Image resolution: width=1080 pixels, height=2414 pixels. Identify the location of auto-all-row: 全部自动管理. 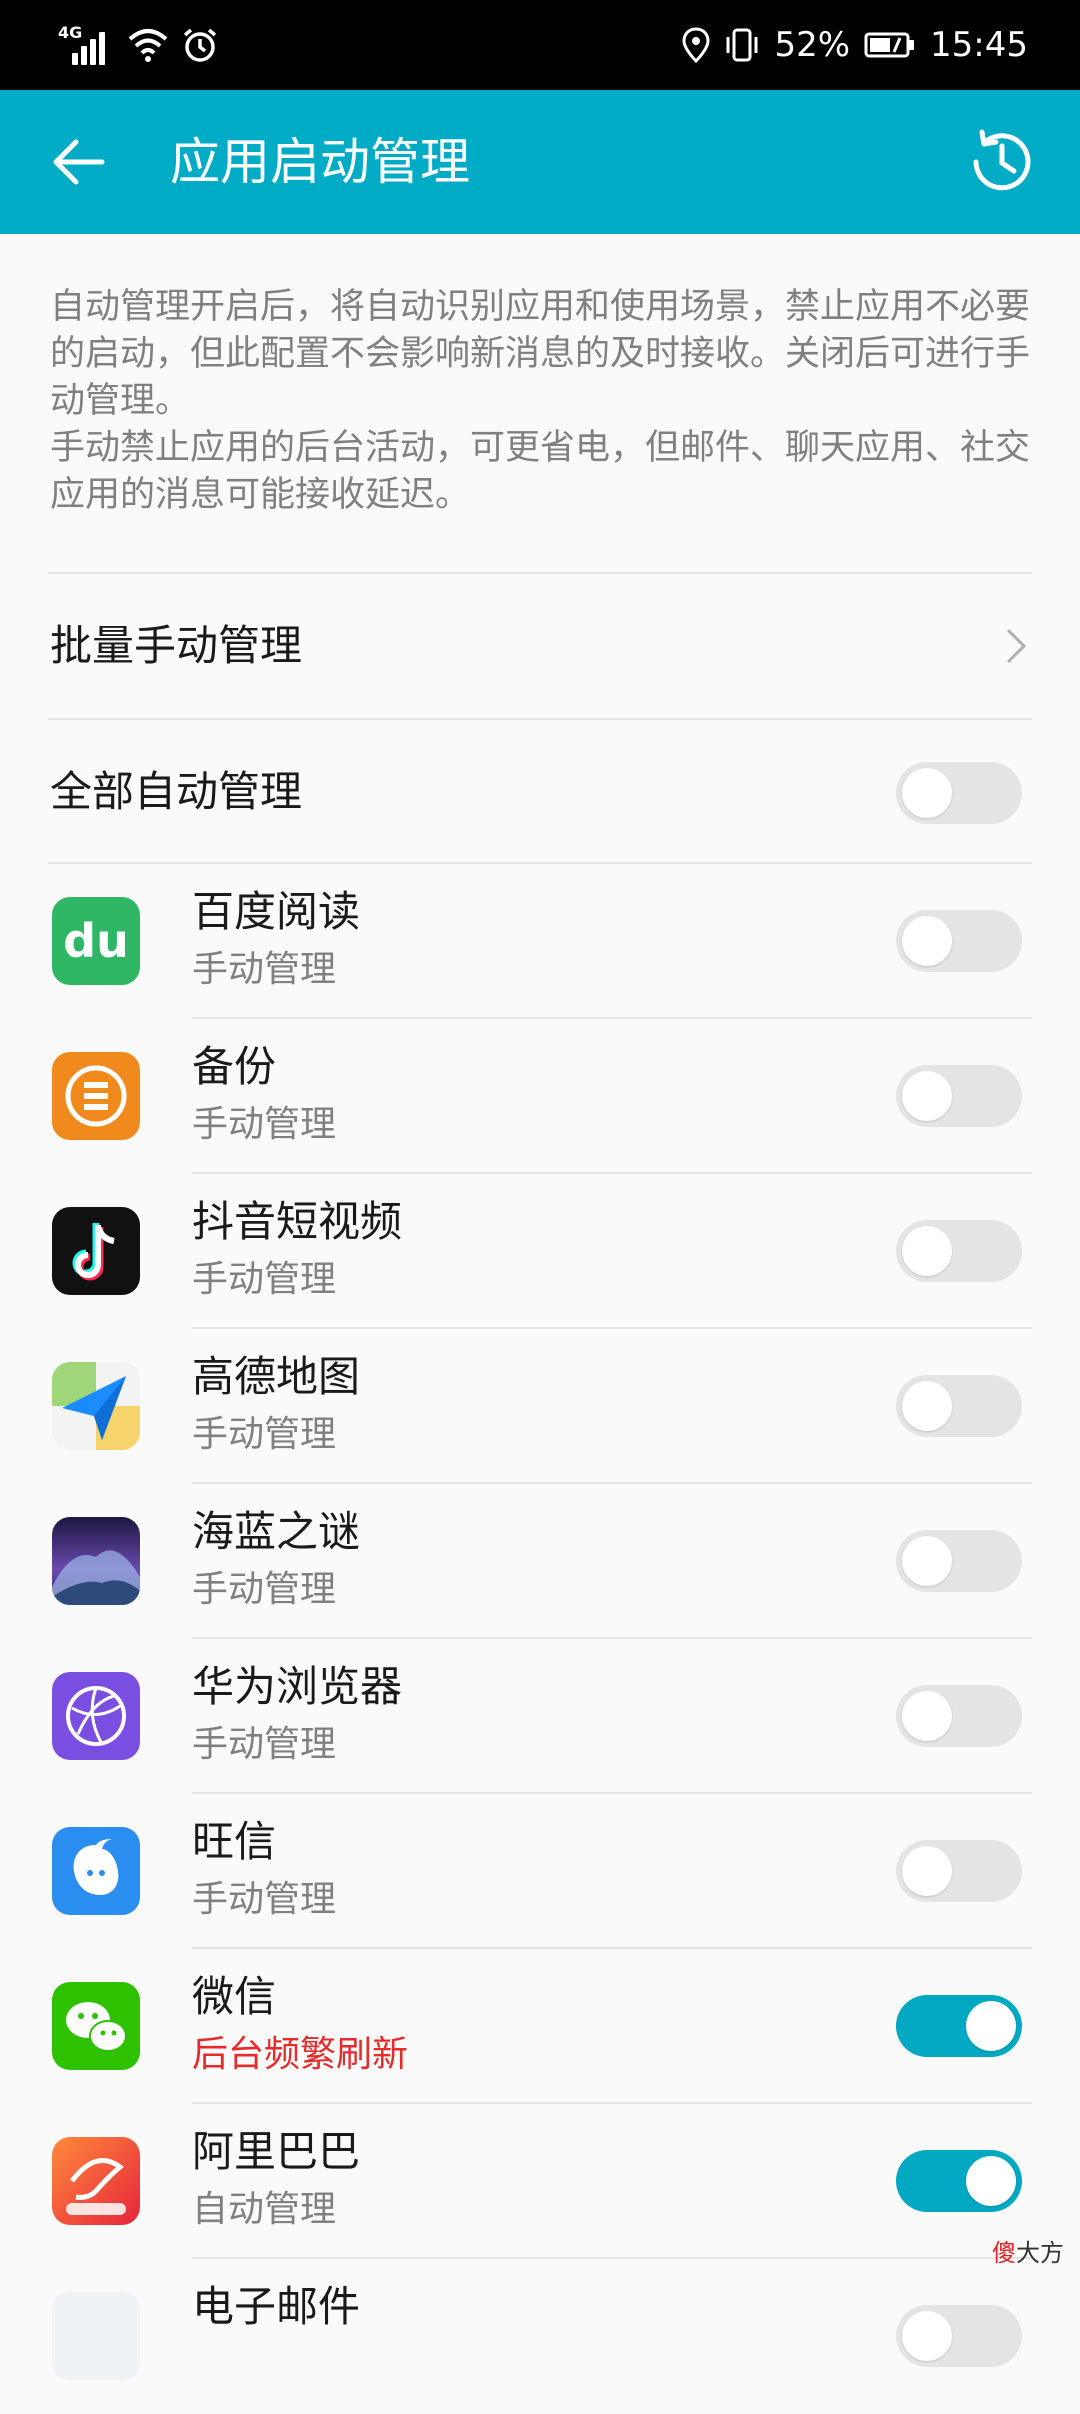
(540, 792).